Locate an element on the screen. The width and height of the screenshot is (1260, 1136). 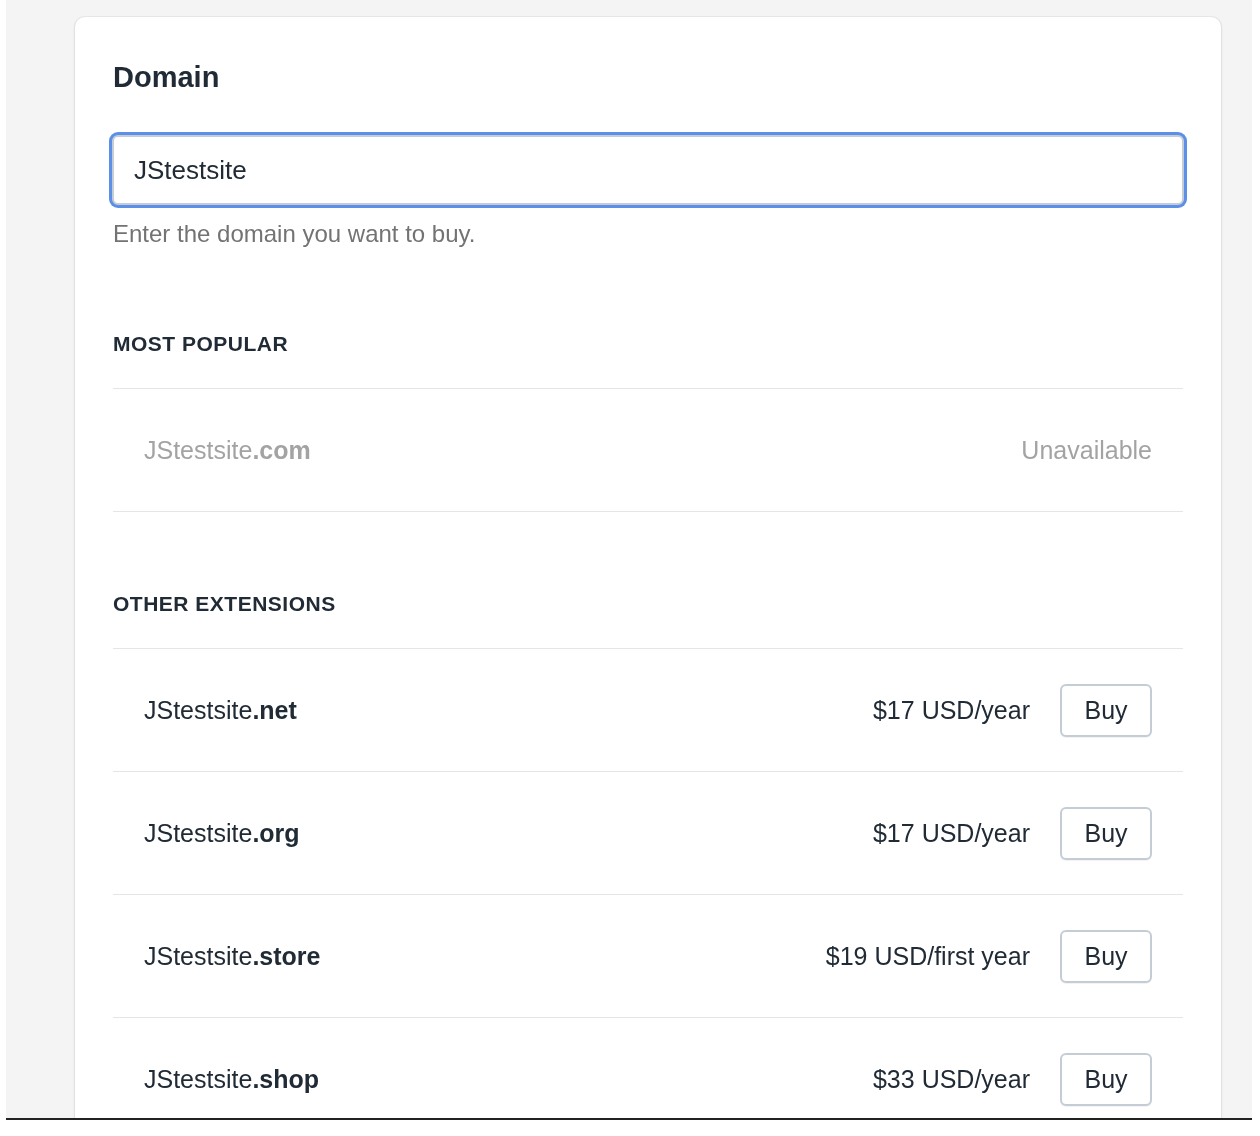
domain-input-field: JStestsite is located at coordinates (648, 170).